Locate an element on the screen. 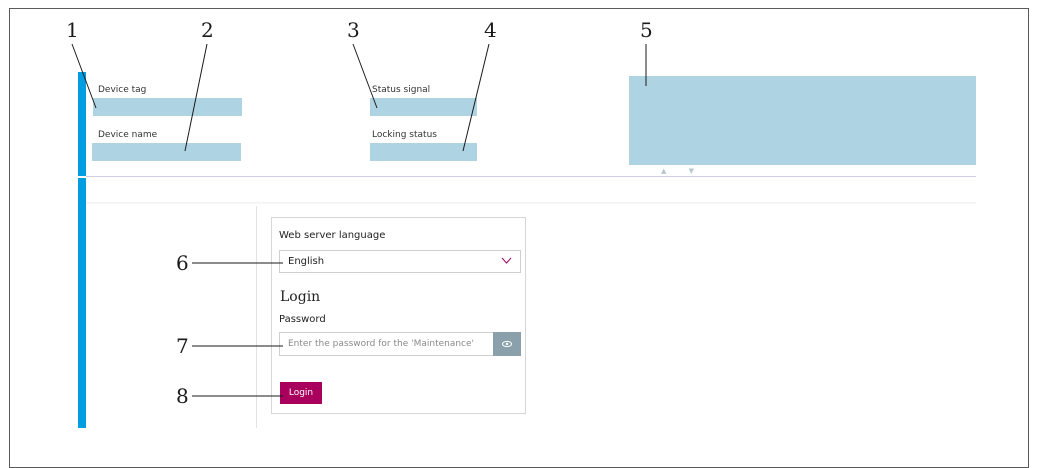  accent-bar-bottom is located at coordinates (82, 303).